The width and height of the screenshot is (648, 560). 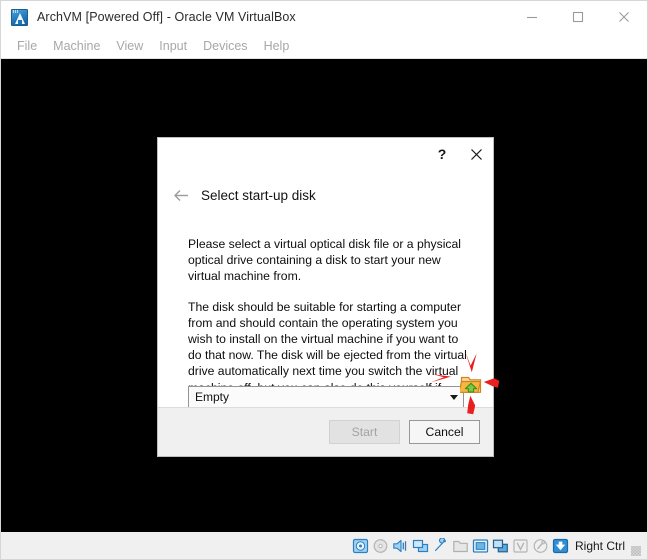 What do you see at coordinates (520, 546) in the screenshot?
I see `virtualization-icon` at bounding box center [520, 546].